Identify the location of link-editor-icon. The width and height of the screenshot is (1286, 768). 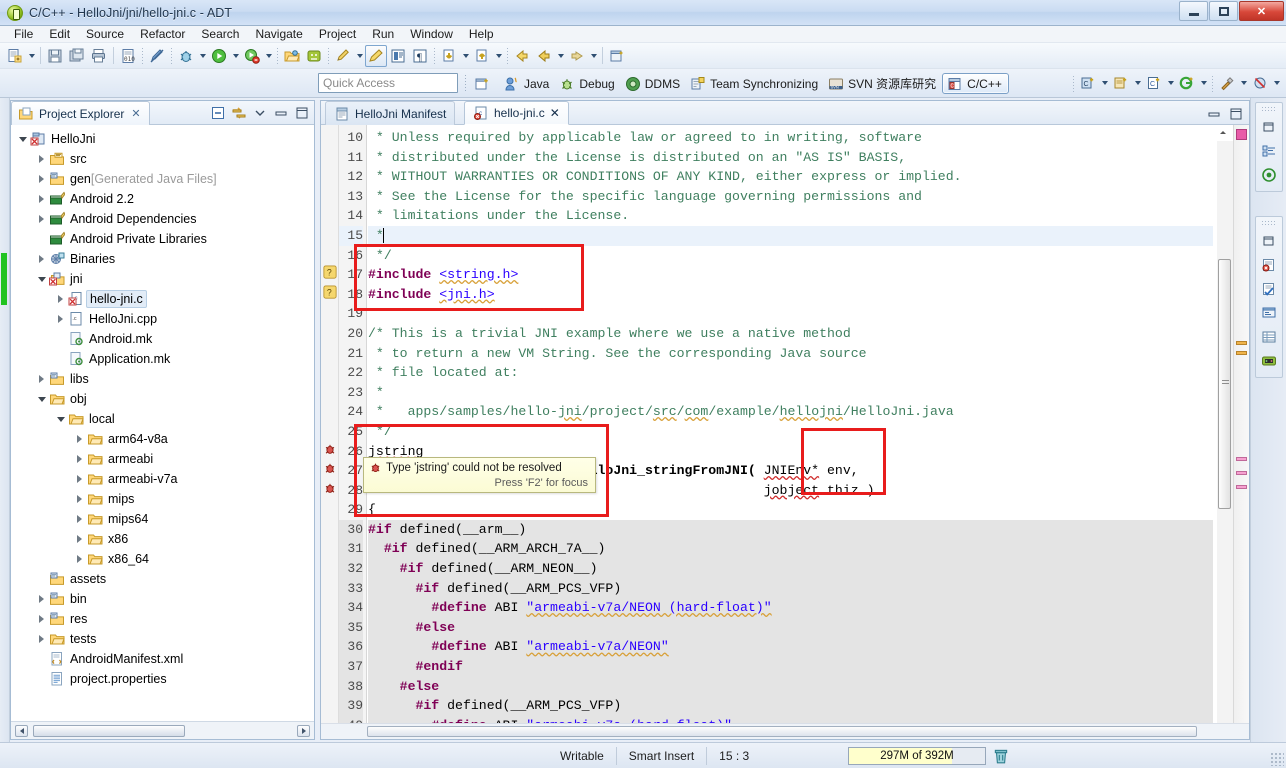
(238, 112).